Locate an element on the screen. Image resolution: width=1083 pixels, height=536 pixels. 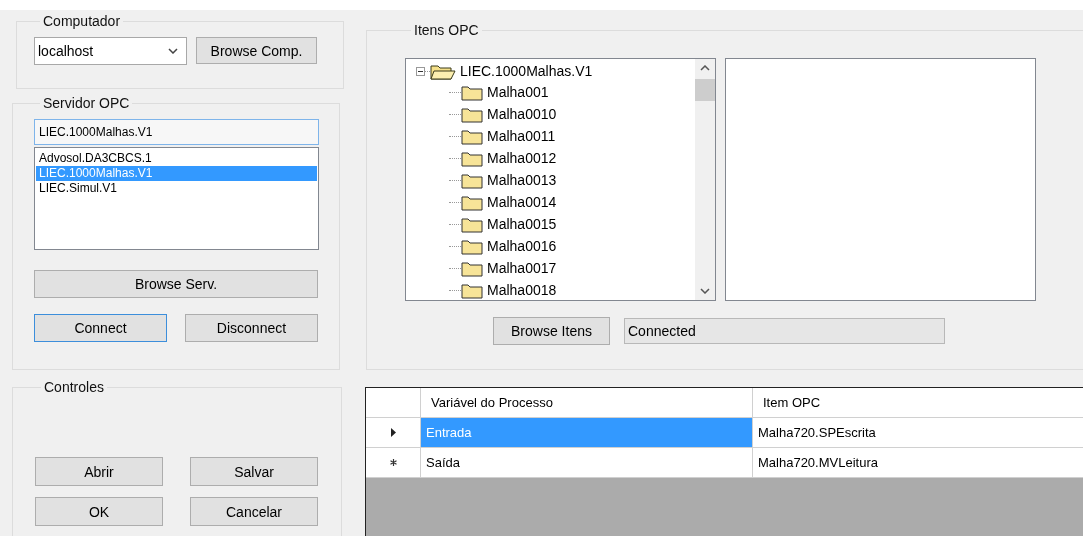
current-row-icon is located at coordinates (393, 432).